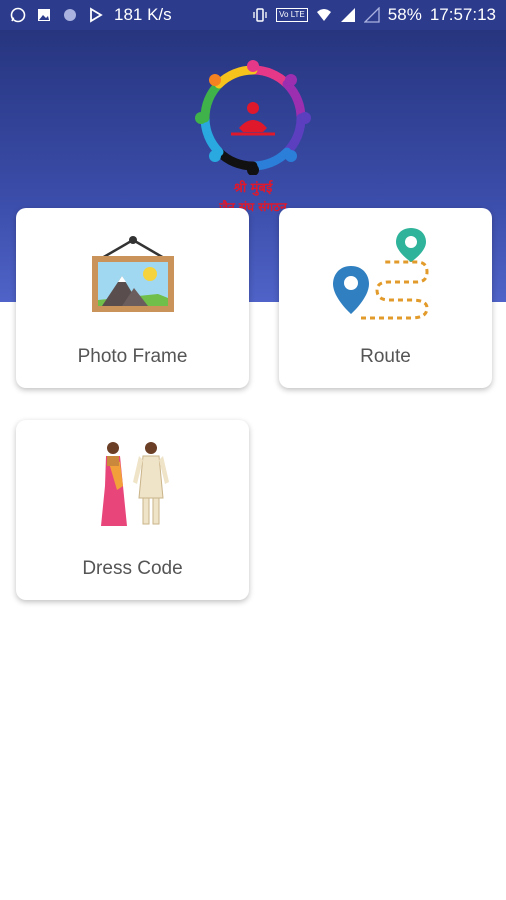  I want to click on organization-logo: श्री मुंबई जैन संघ संगठन, so click(253, 140).